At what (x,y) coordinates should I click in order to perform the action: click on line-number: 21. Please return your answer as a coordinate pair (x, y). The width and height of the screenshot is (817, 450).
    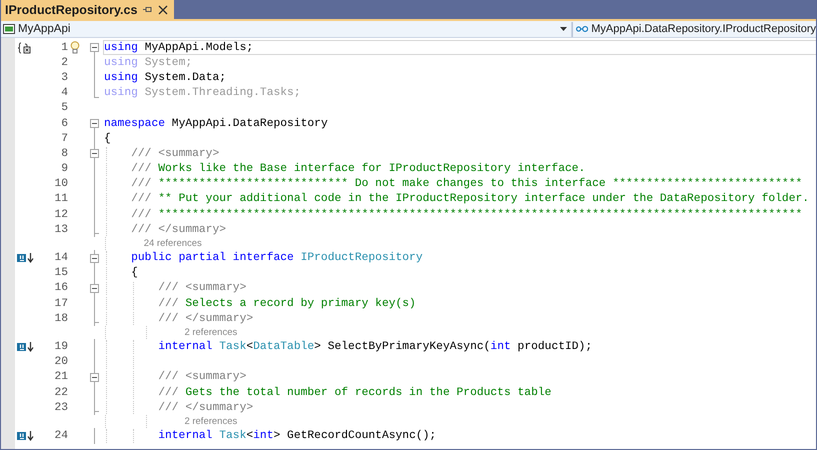
    Looking at the image, I should click on (60, 377).